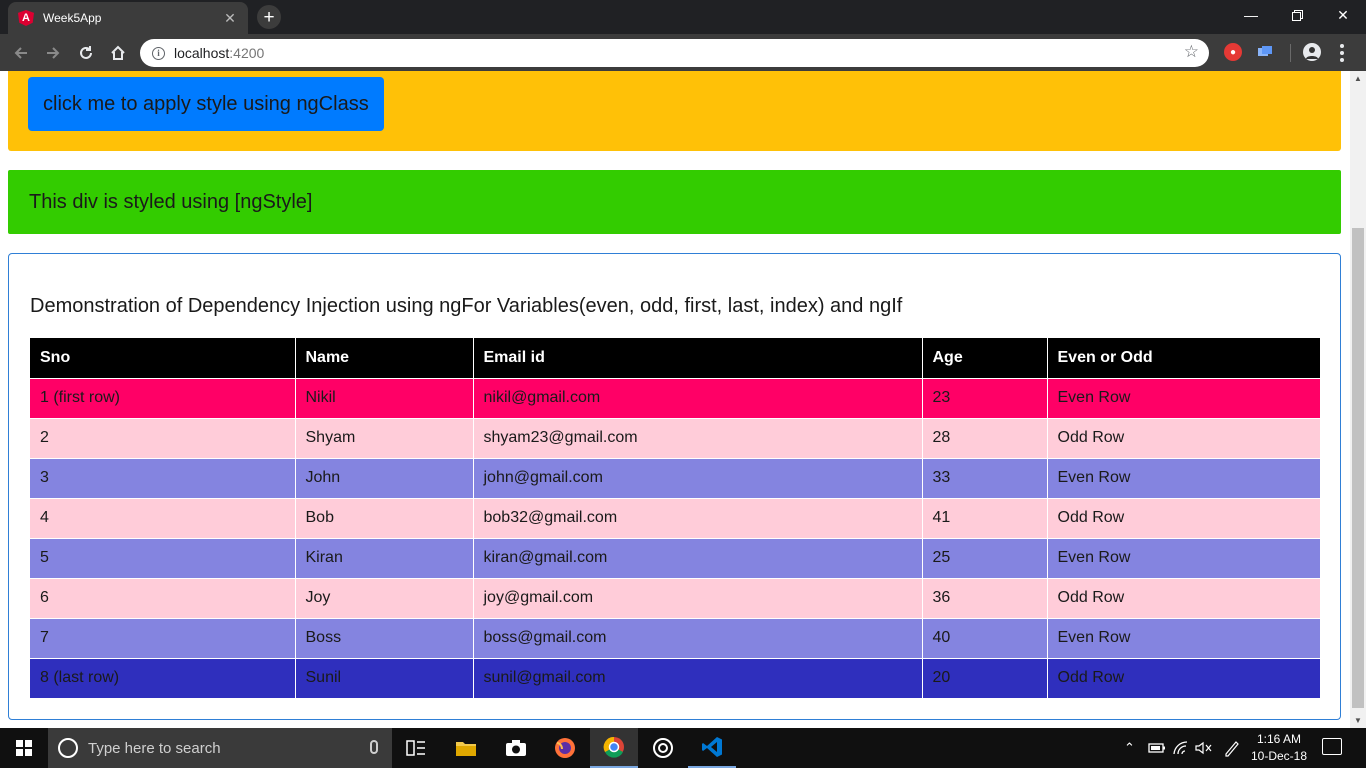 The width and height of the screenshot is (1366, 768). What do you see at coordinates (154, 748) in the screenshot?
I see `search-placeholder: Type here to search` at bounding box center [154, 748].